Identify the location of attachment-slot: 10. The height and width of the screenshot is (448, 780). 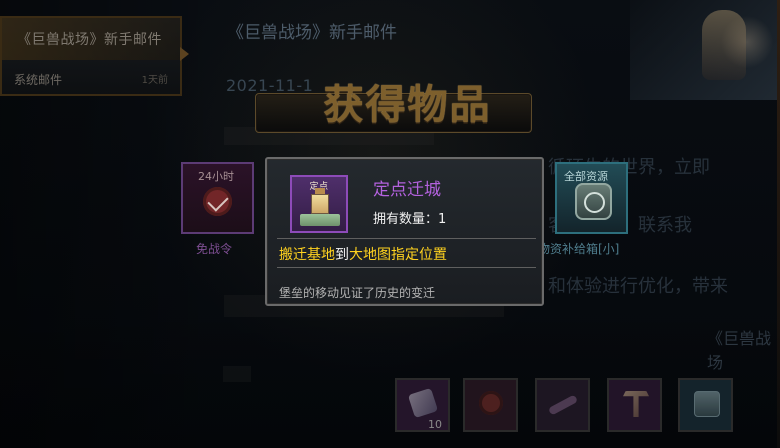
(422, 405).